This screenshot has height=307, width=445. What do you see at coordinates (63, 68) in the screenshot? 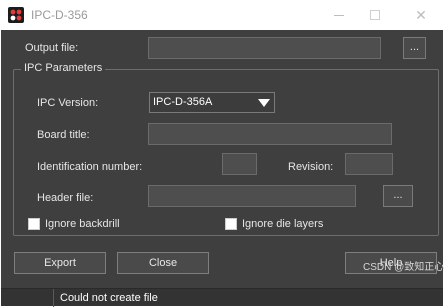
I see `ipc-parameters-title: IPC Parameters` at bounding box center [63, 68].